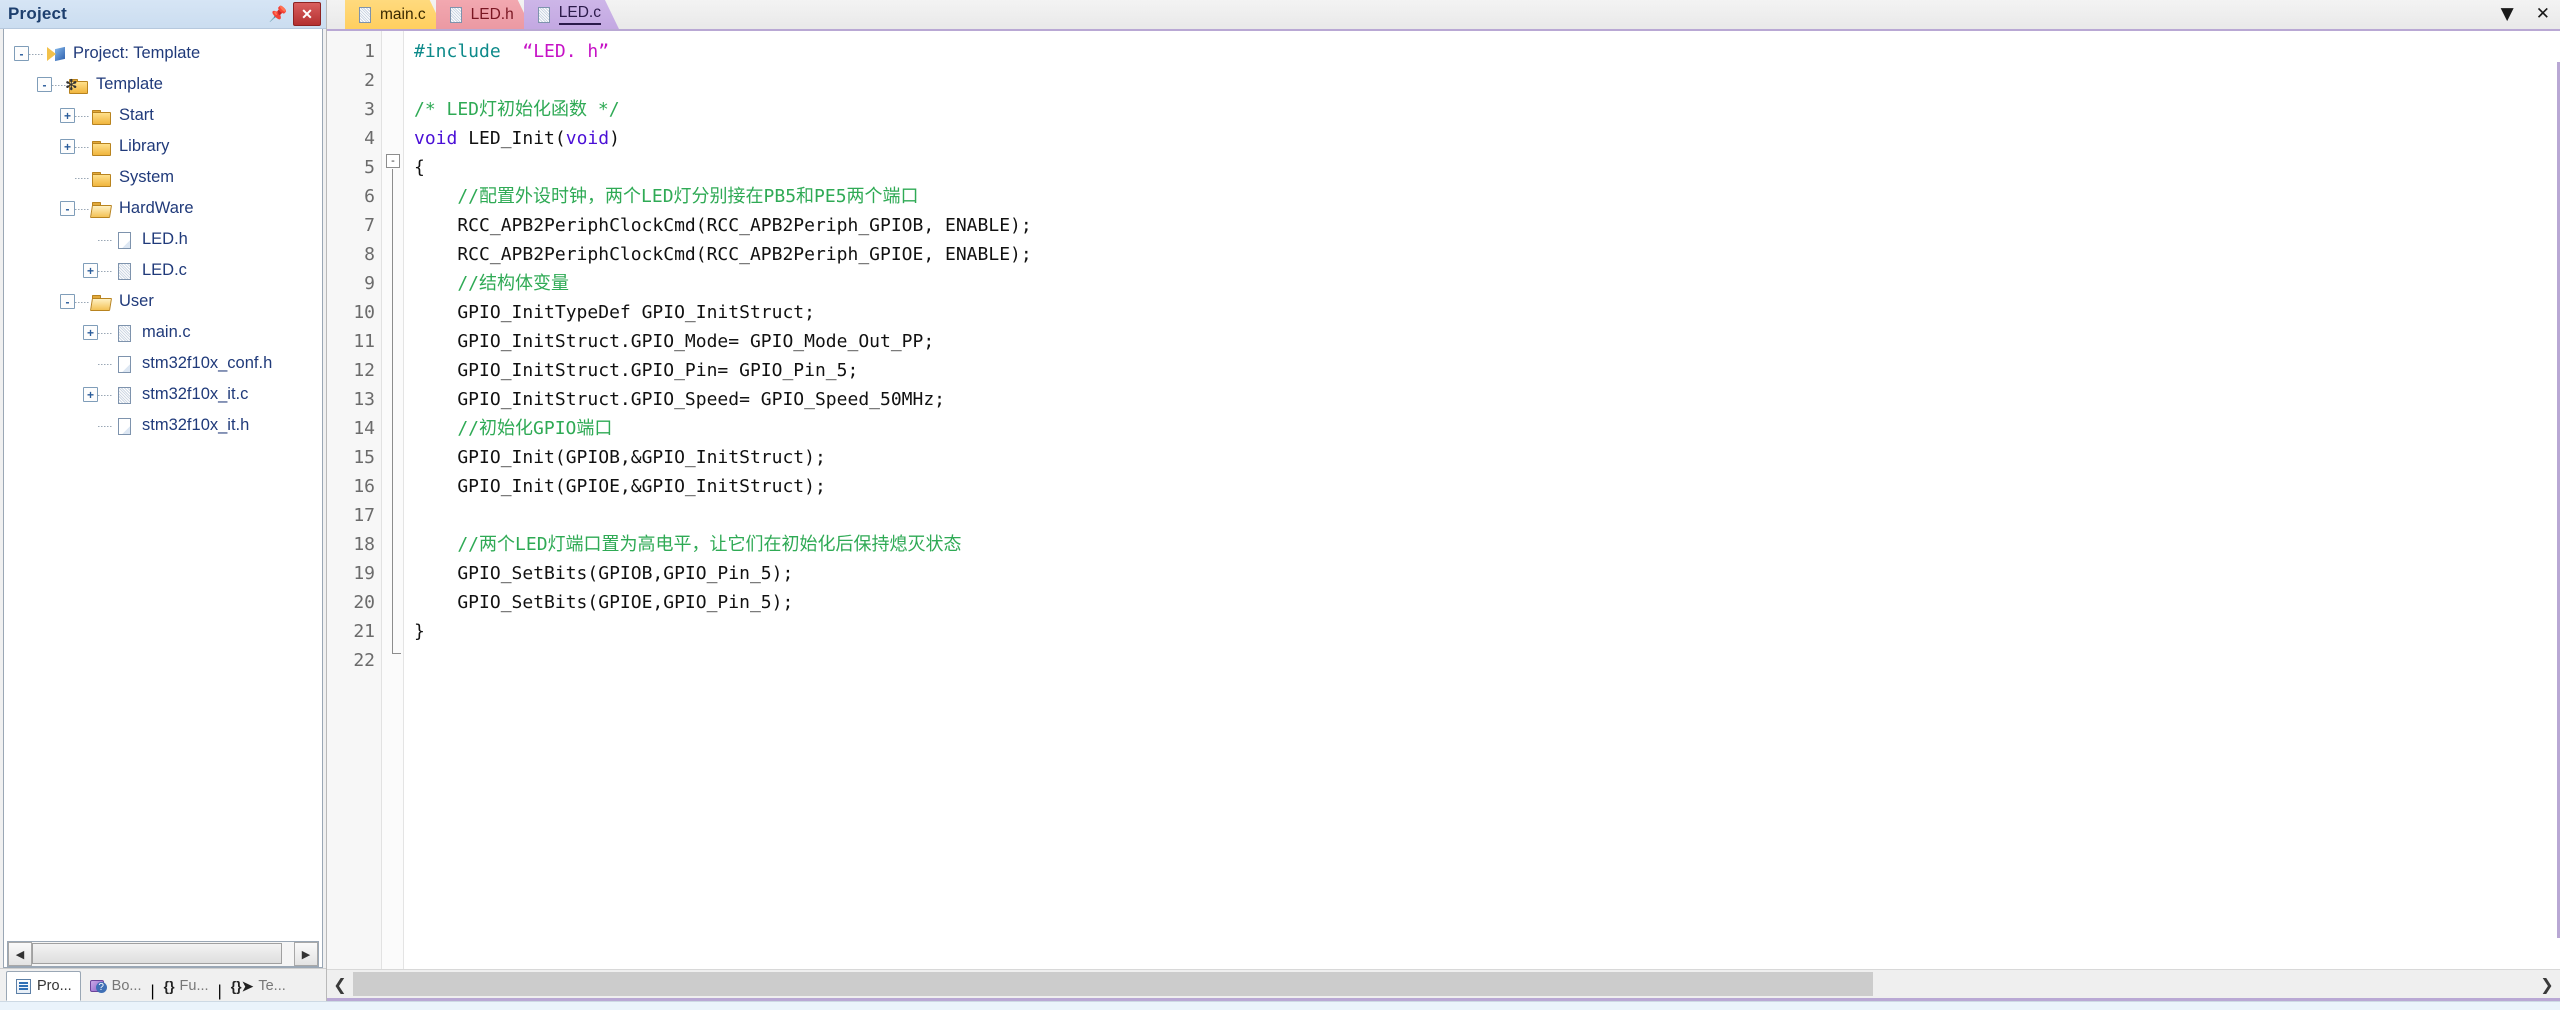 The image size is (2560, 1010). Describe the element at coordinates (369, 138) in the screenshot. I see `line-number: 4` at that location.